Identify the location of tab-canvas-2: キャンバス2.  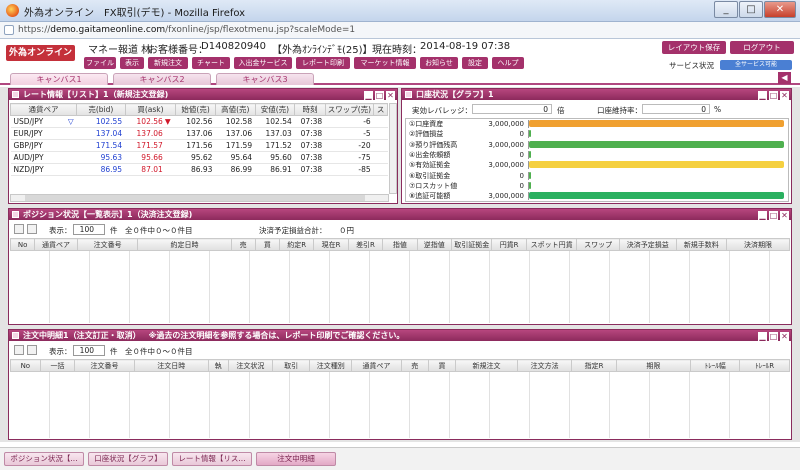
(162, 79).